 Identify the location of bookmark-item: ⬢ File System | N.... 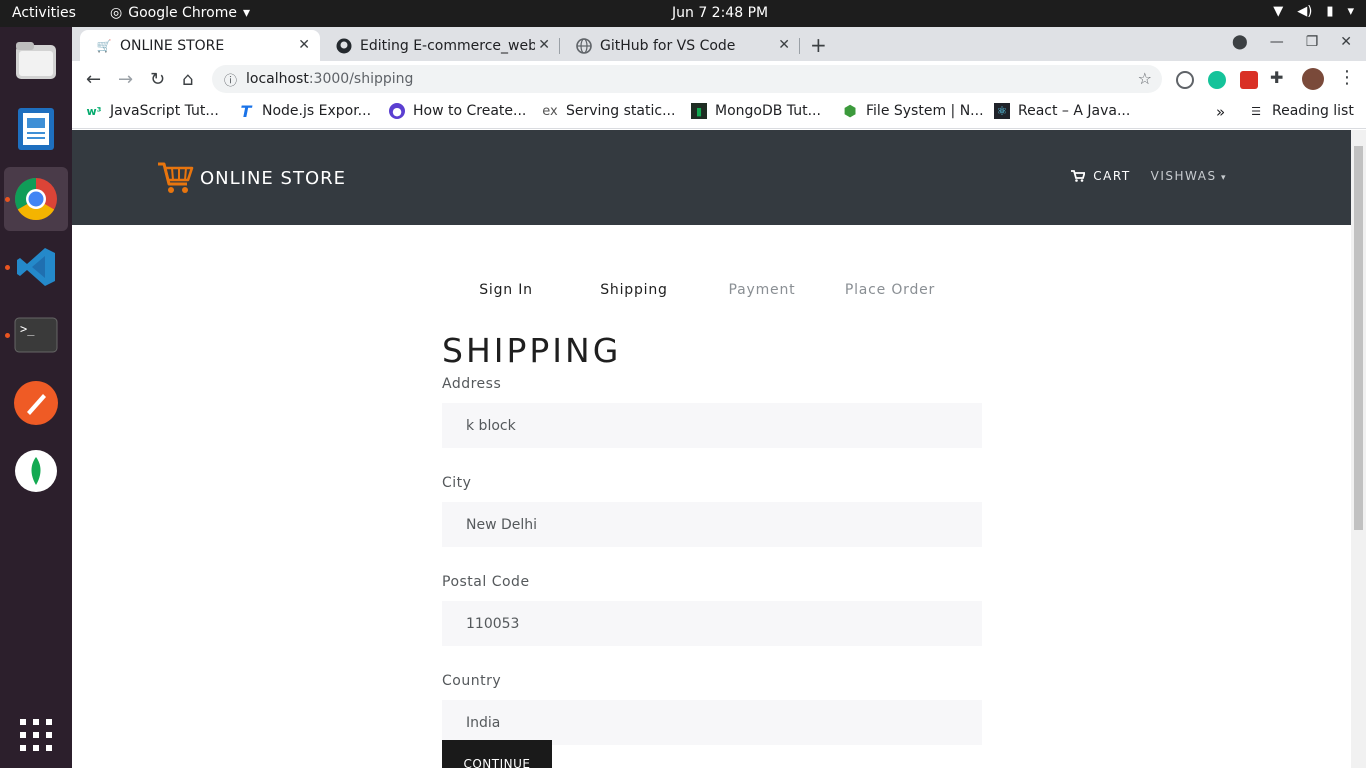
(912, 111).